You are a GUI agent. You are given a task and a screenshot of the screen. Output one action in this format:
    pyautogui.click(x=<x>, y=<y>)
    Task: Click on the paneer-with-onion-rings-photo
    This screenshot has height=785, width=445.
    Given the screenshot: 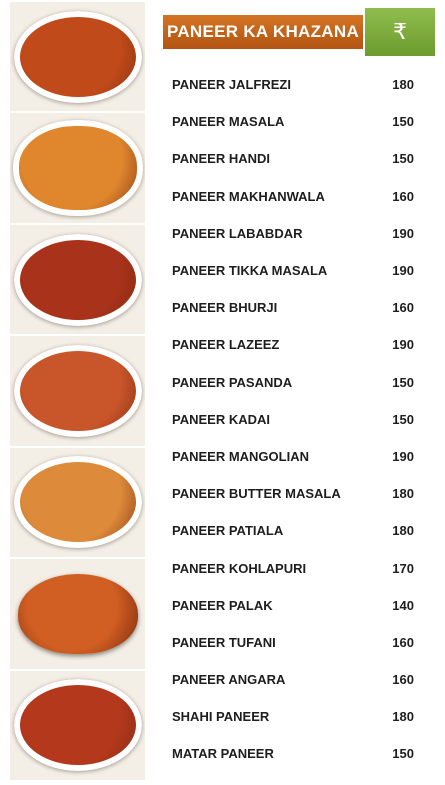 What is the action you would take?
    pyautogui.click(x=77, y=725)
    